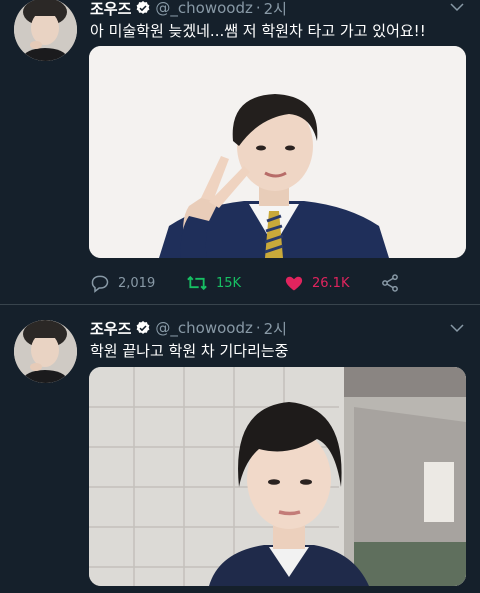 The image size is (480, 593). Describe the element at coordinates (213, 283) in the screenshot. I see `retweet-button: 15K` at that location.